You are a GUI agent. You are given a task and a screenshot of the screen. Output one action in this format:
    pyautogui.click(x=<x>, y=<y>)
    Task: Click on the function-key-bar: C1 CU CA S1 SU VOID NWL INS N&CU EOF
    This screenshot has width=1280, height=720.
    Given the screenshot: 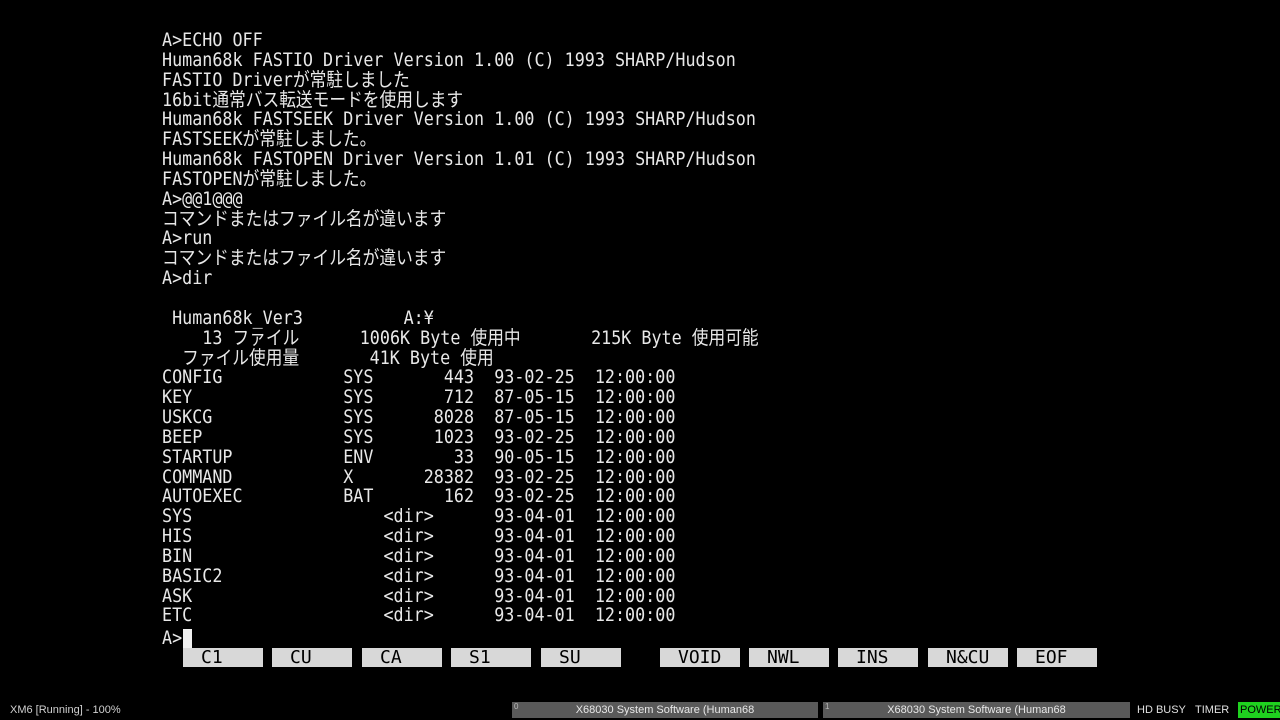 What is the action you would take?
    pyautogui.click(x=640, y=657)
    